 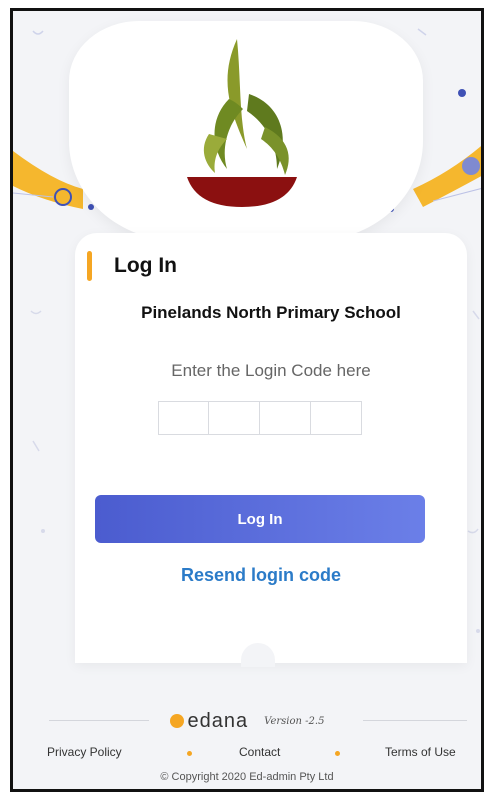 I want to click on copyright-text: © Copyright 2020 Ed-admin Pty Ltd, so click(x=247, y=777).